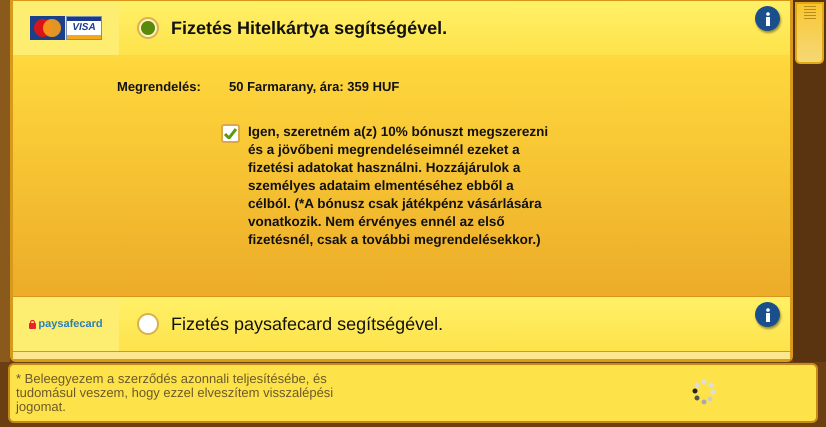 This screenshot has height=427, width=826. Describe the element at coordinates (84, 28) in the screenshot. I see `visa-logo: VISA` at that location.